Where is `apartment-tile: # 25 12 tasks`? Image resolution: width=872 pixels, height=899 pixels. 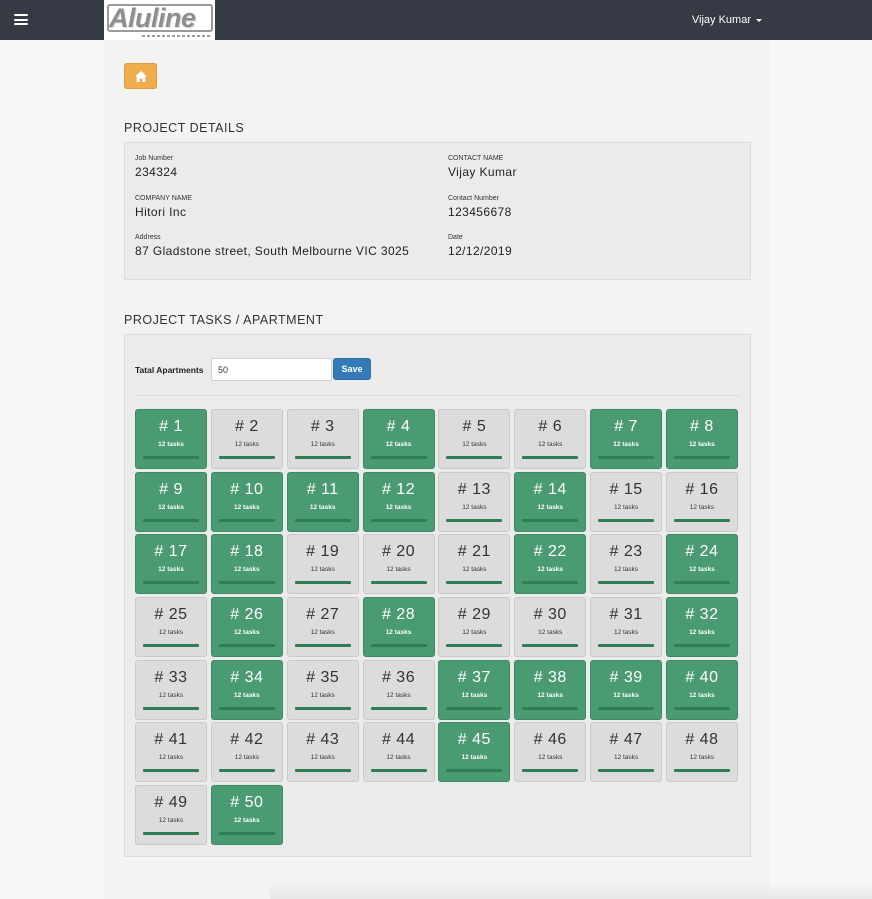 apartment-tile: # 25 12 tasks is located at coordinates (171, 627).